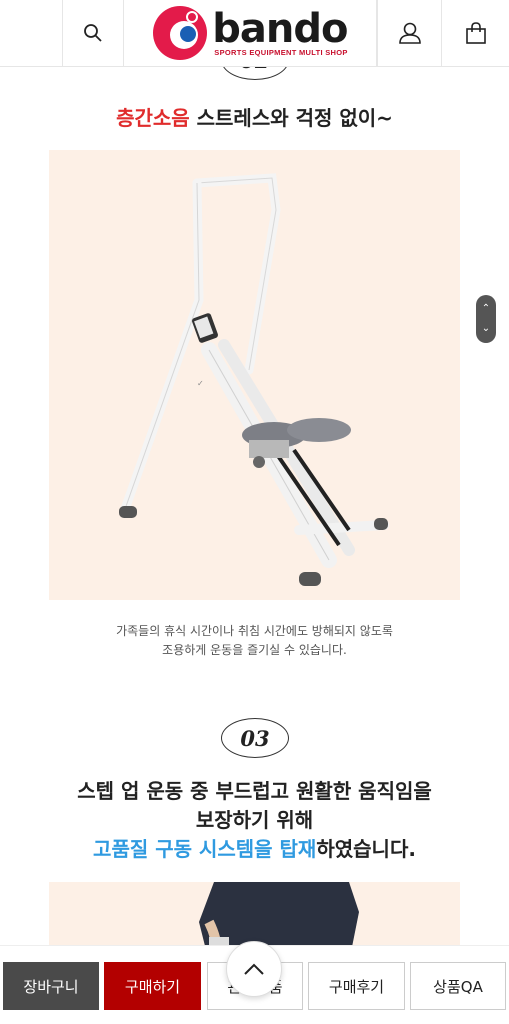 This screenshot has width=509, height=1024. What do you see at coordinates (366, 849) in the screenshot?
I see `heading-text: 하였습니다.` at bounding box center [366, 849].